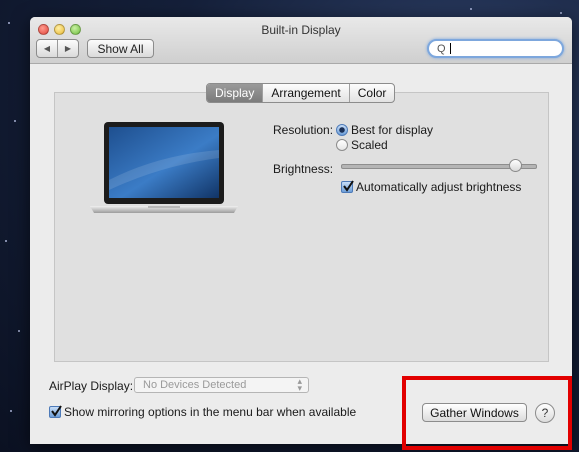  I want to click on text-cursor, so click(450, 48).